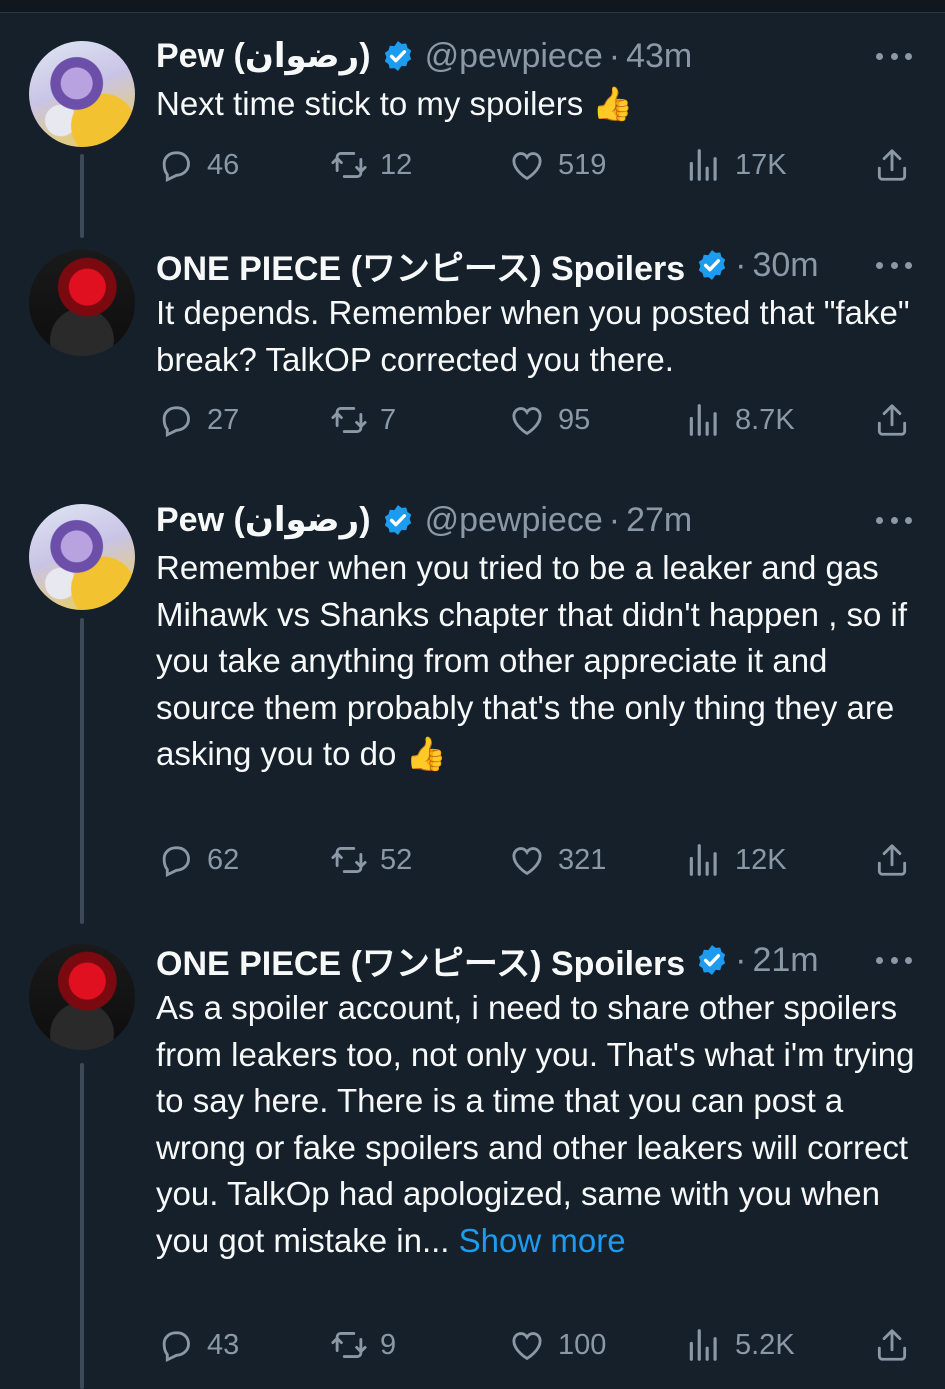  I want to click on top-divider, so click(472, 6).